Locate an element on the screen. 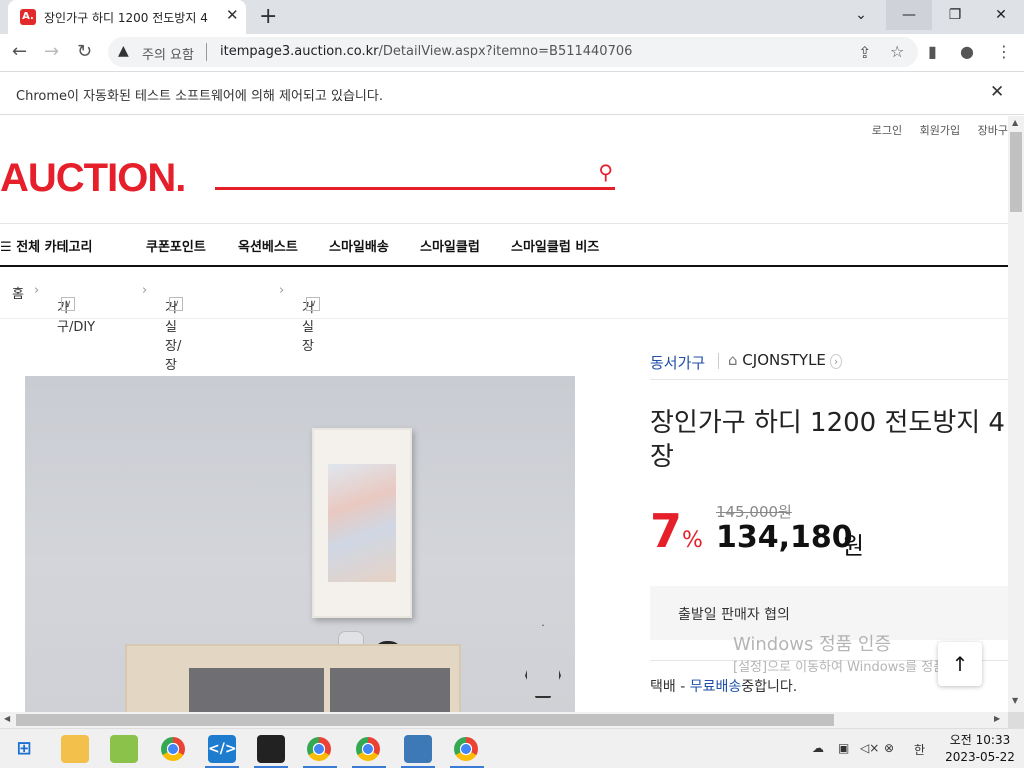  profile-avatar-icon: ● is located at coordinates (967, 51).